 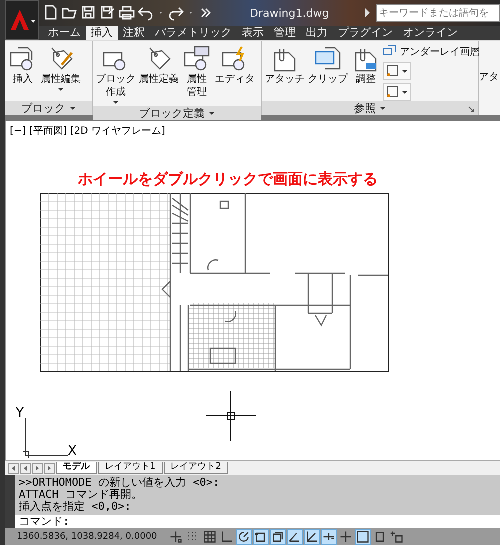 What do you see at coordinates (102, 33) in the screenshot?
I see `ribbon-tab: 挿入` at bounding box center [102, 33].